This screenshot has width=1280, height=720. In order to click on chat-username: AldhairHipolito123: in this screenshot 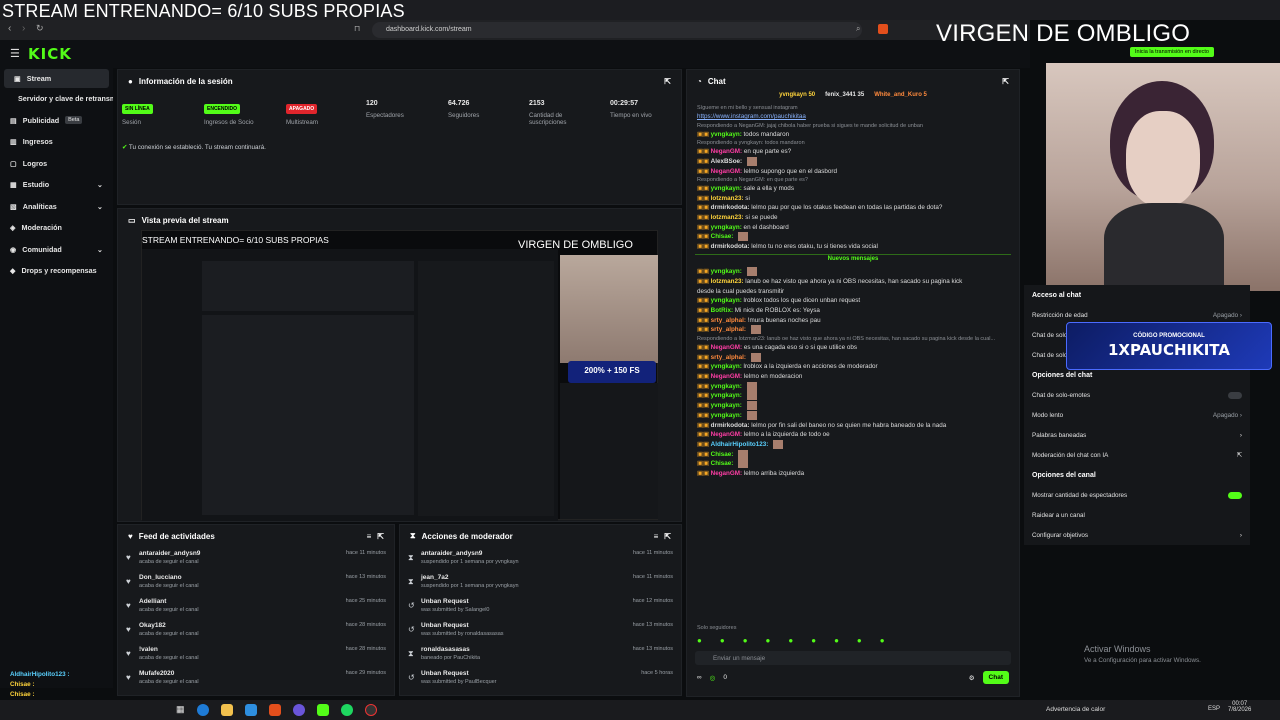, I will do `click(740, 444)`.